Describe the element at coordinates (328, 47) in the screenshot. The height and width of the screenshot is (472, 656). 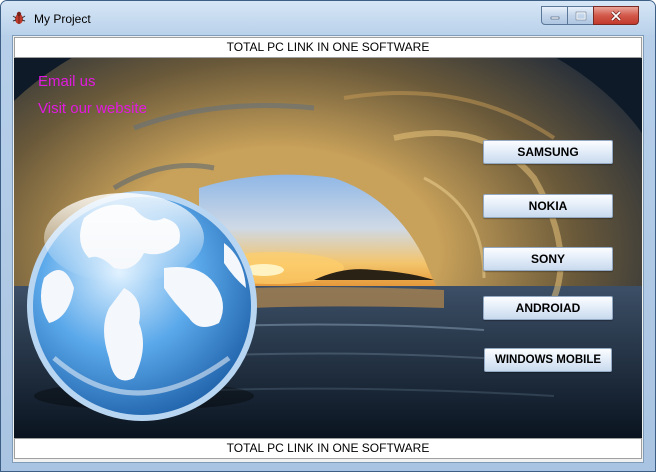
I see `top-banner: TOTAL PC LINK IN ONE SOFTWARE` at that location.